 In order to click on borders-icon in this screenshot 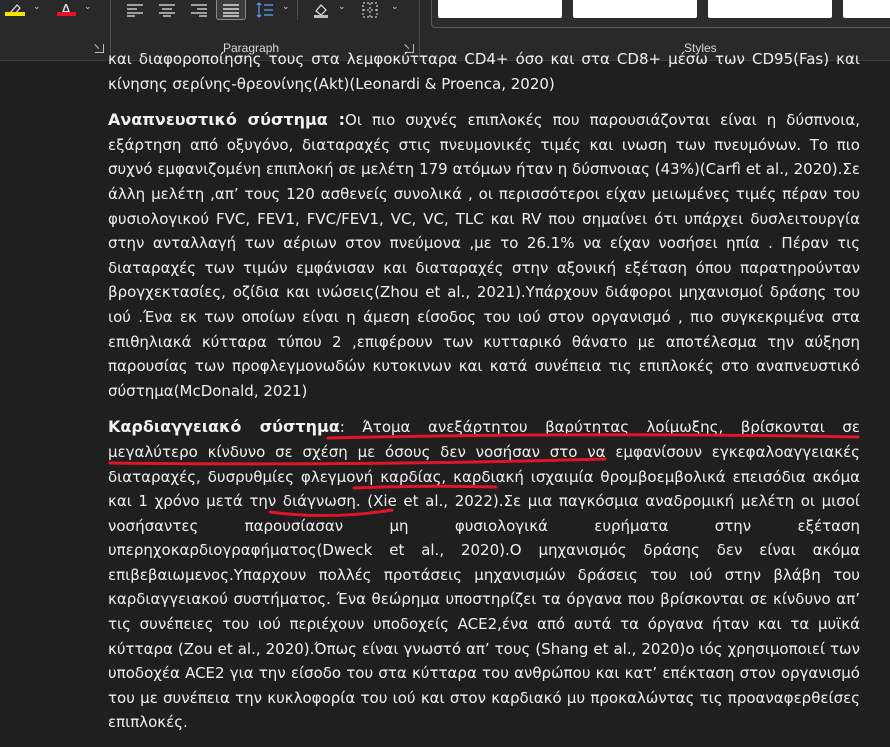, I will do `click(370, 10)`.